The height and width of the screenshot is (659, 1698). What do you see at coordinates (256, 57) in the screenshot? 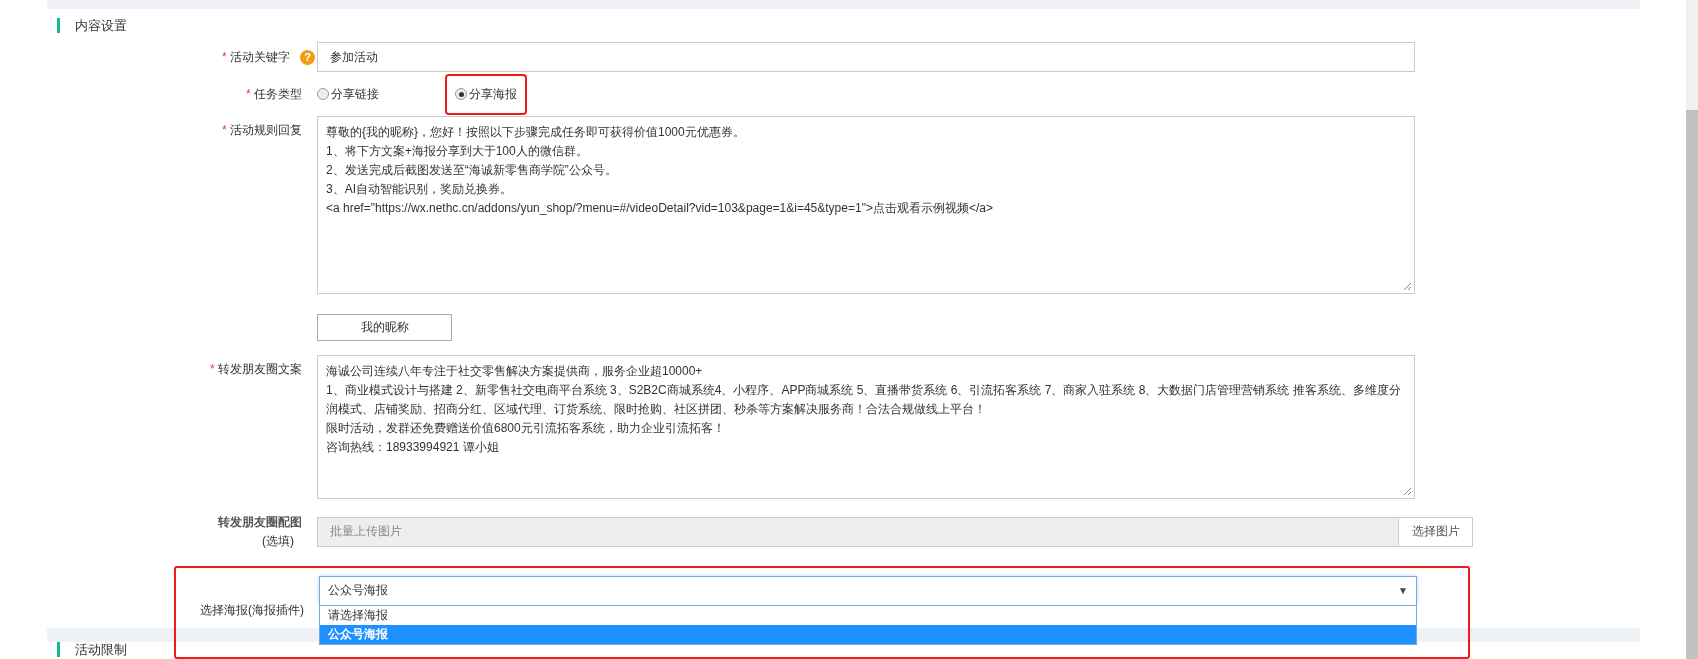
I see `field-label: * 活动关键字` at bounding box center [256, 57].